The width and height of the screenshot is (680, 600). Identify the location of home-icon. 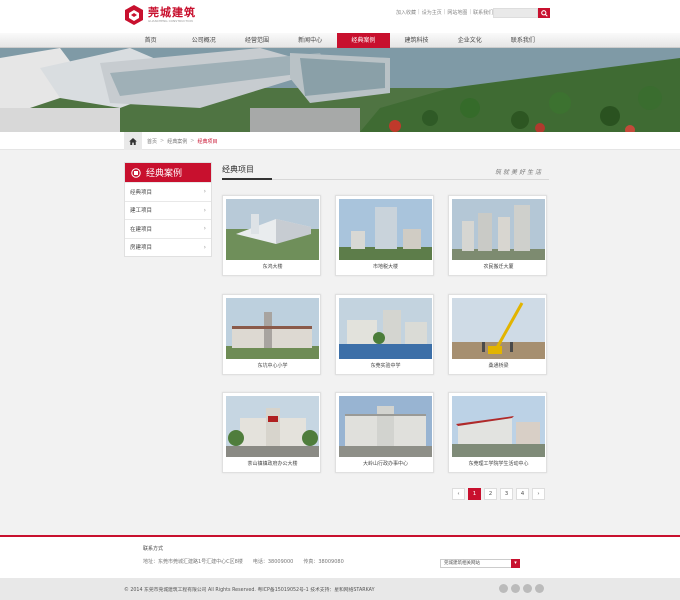
(133, 141).